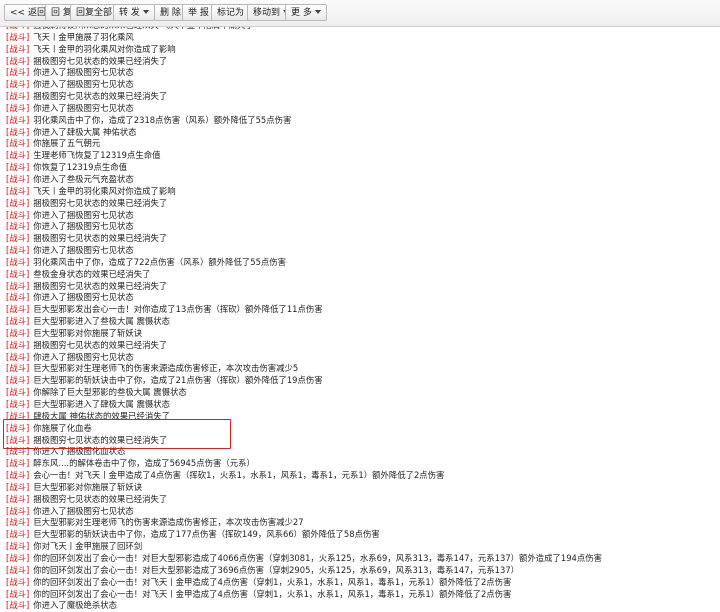  Describe the element at coordinates (360, 429) in the screenshot. I see `log-line: [战斗] 你施展了化血卷` at that location.